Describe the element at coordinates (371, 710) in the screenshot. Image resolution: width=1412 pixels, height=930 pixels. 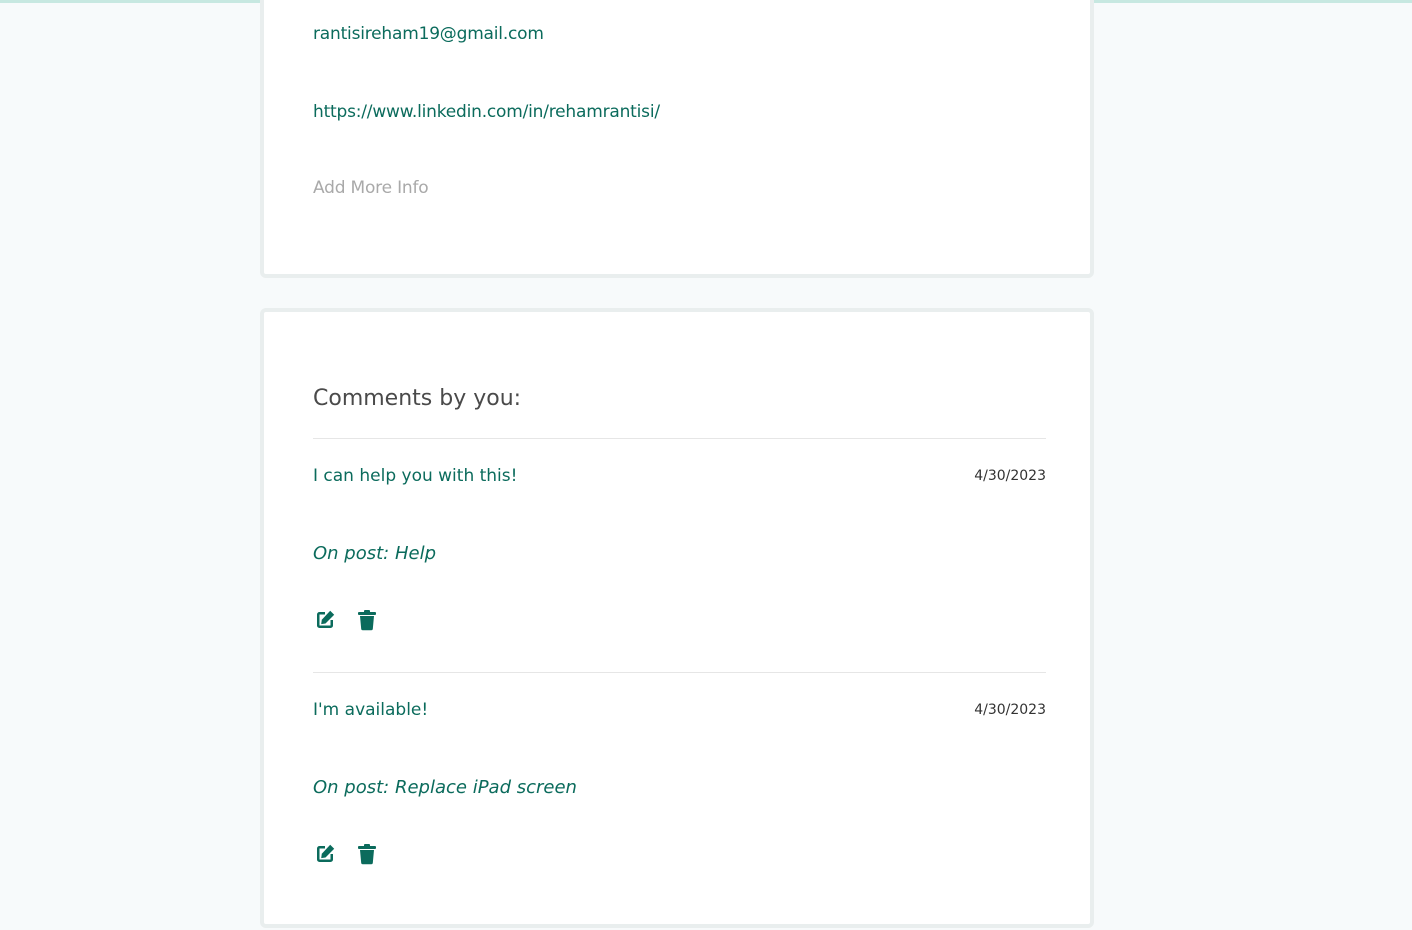
I see `comment-text: I'm available!` at that location.